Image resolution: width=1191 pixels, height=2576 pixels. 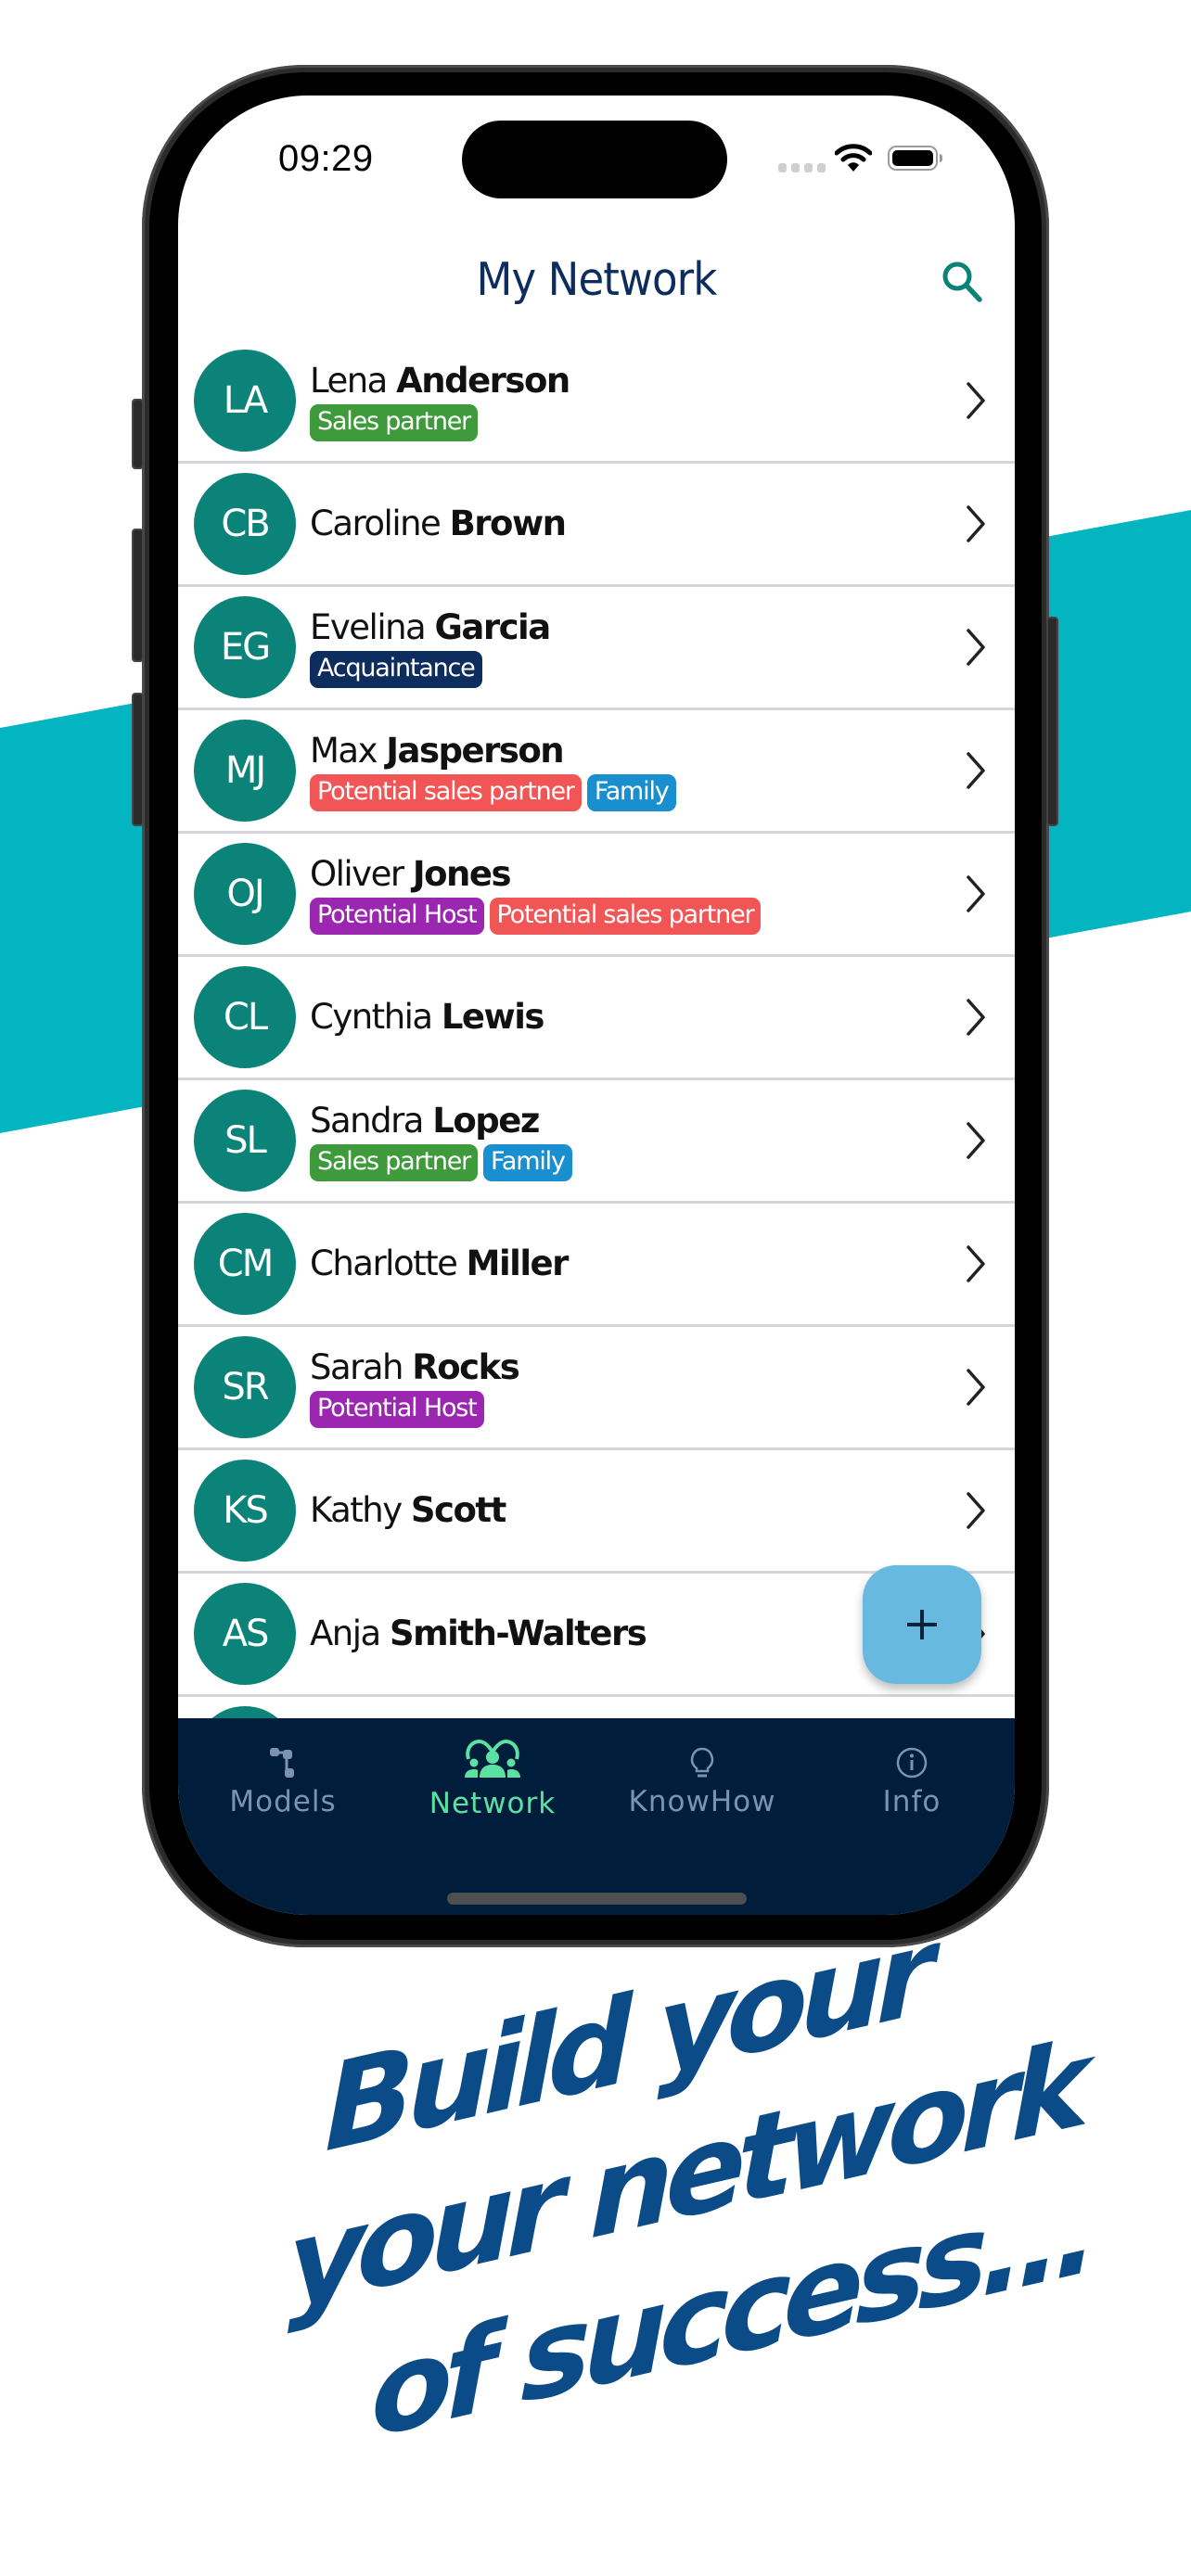 I want to click on contact-info: Evelina Garcia Acquaintance, so click(x=430, y=647).